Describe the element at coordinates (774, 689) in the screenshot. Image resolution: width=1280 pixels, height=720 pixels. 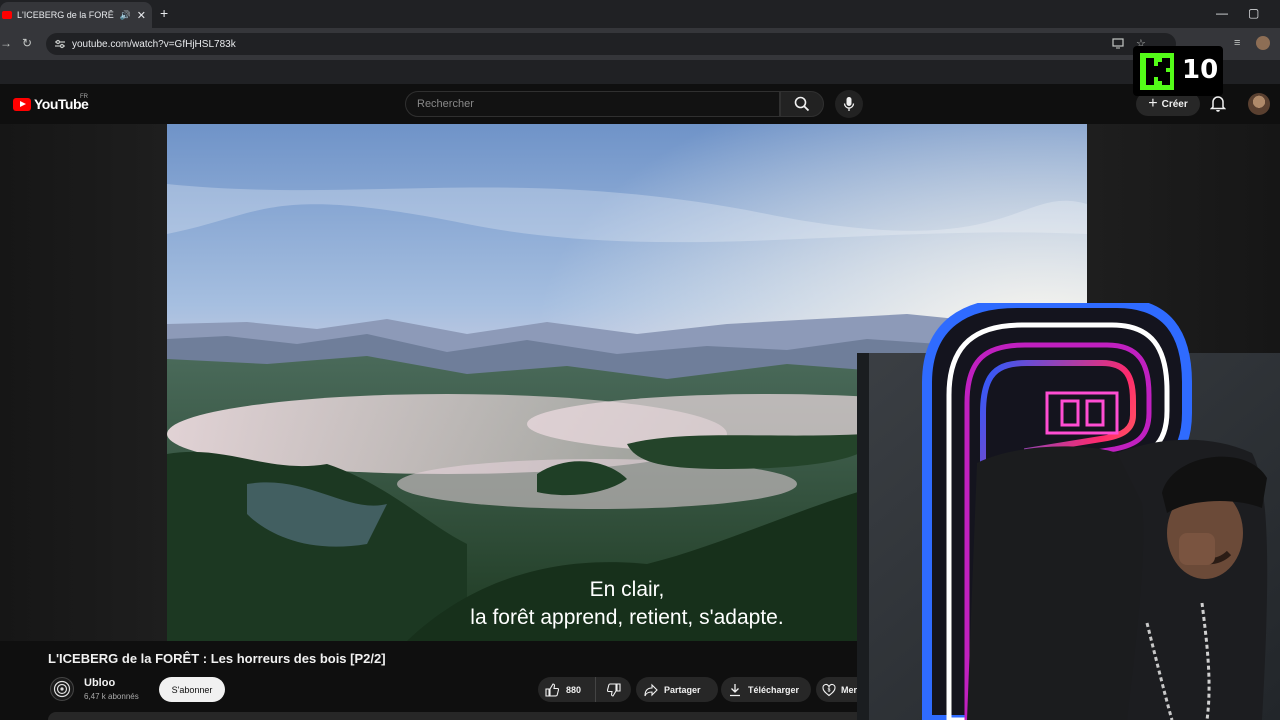
I see `download-label: Télécharger` at that location.